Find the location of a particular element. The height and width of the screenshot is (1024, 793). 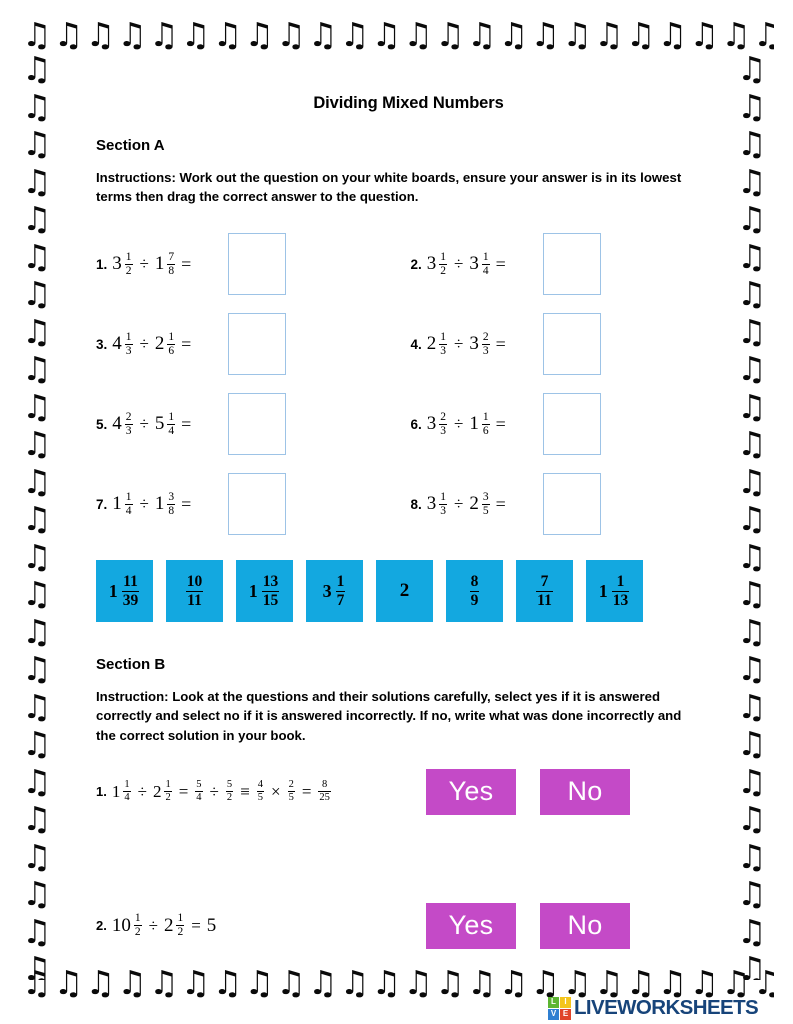

fraction-term: 54 is located at coordinates (199, 791).